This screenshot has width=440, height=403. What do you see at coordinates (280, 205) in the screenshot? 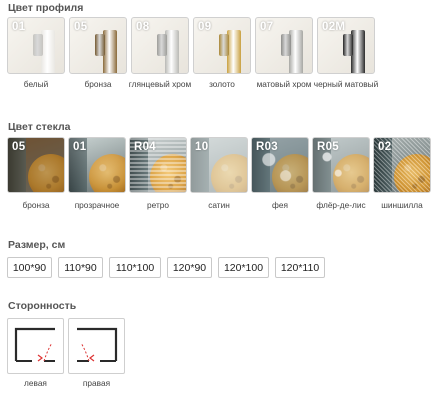
I see `glass-label: фея` at bounding box center [280, 205].